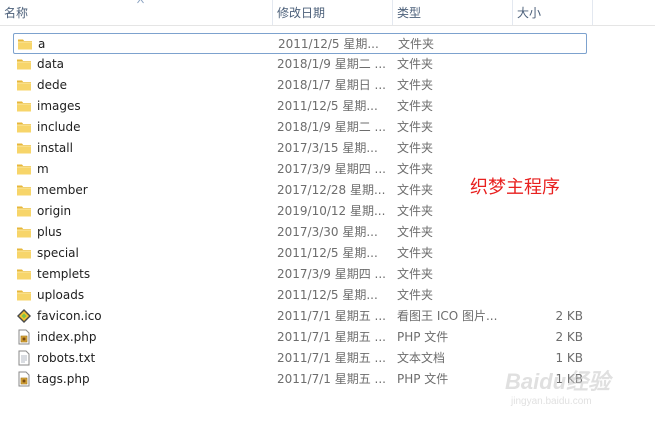 The height and width of the screenshot is (428, 655). What do you see at coordinates (551, 401) in the screenshot?
I see `watermark-url: jingyan.baidu.com` at bounding box center [551, 401].